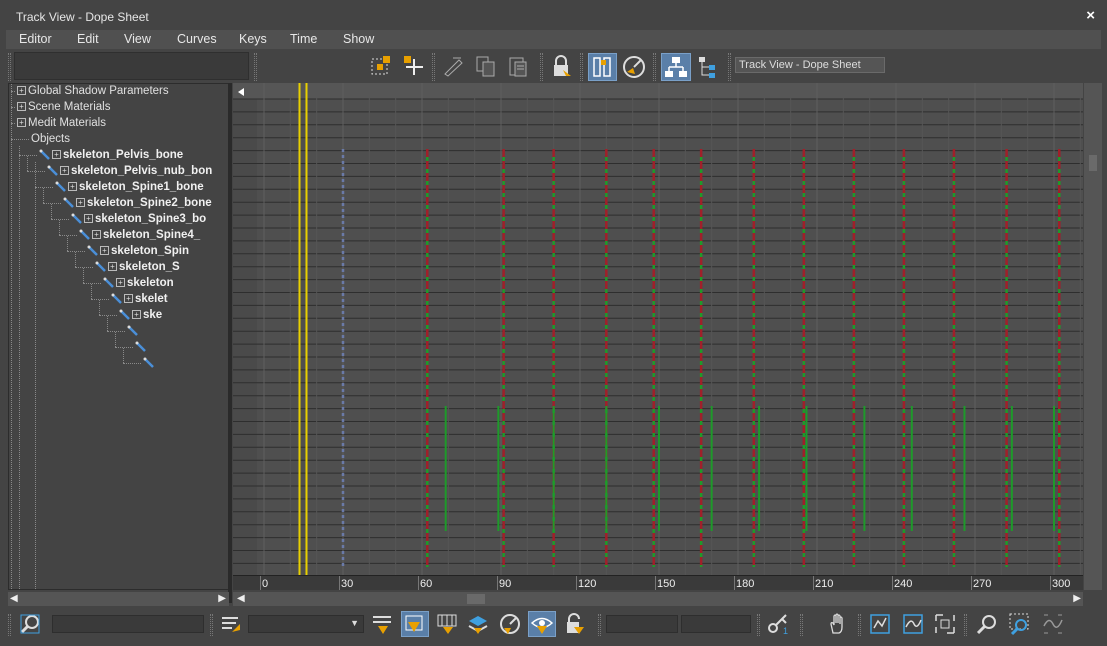 The height and width of the screenshot is (646, 1107). I want to click on tree-item: + skeleton_Pelvis_nub_bon, so click(129, 171).